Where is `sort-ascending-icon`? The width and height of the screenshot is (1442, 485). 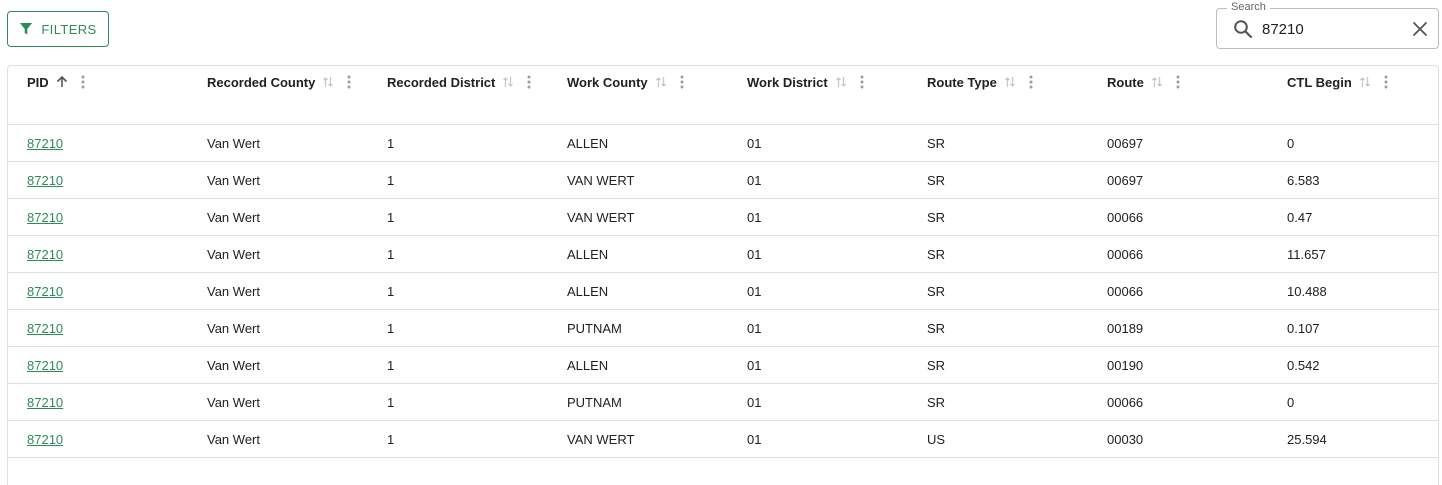 sort-ascending-icon is located at coordinates (62, 82).